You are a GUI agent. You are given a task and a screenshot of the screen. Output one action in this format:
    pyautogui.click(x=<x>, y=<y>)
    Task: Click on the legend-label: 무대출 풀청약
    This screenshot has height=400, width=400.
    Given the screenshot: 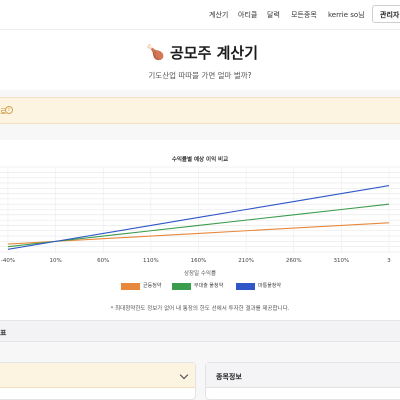 What is the action you would take?
    pyautogui.click(x=209, y=286)
    